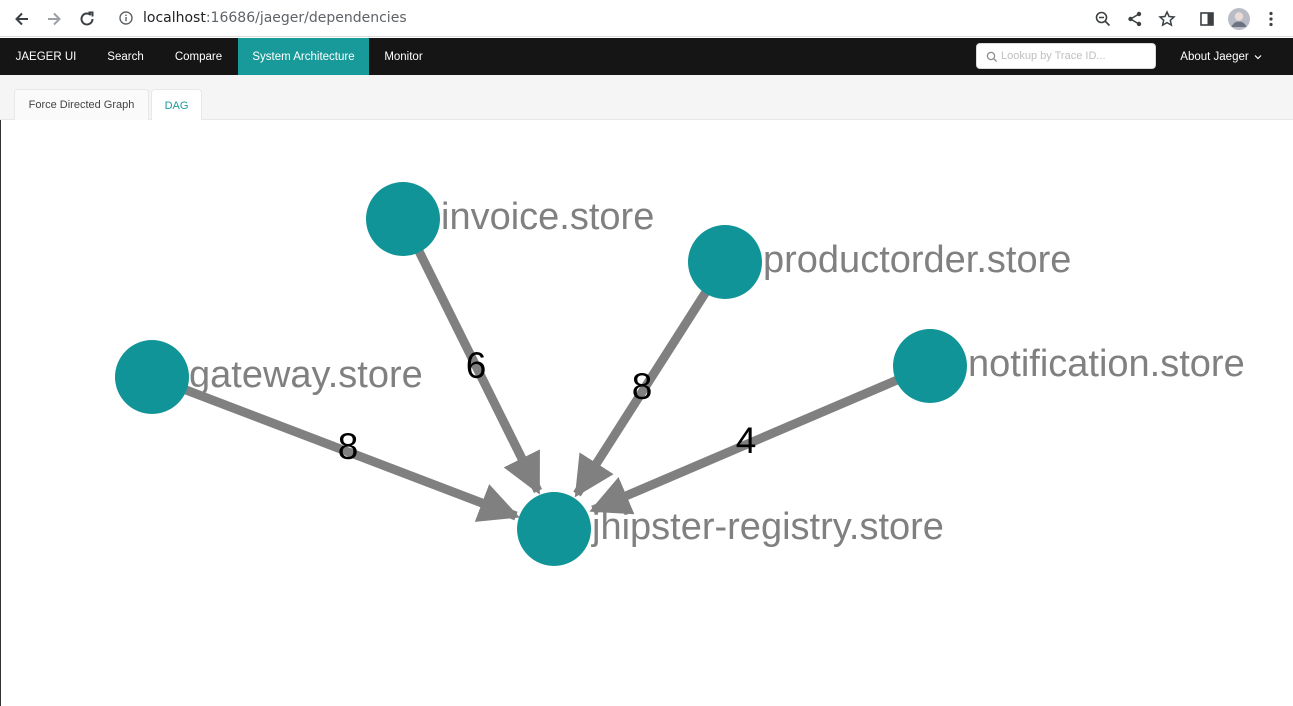 The width and height of the screenshot is (1293, 706). What do you see at coordinates (87, 19) in the screenshot?
I see `reload-icon` at bounding box center [87, 19].